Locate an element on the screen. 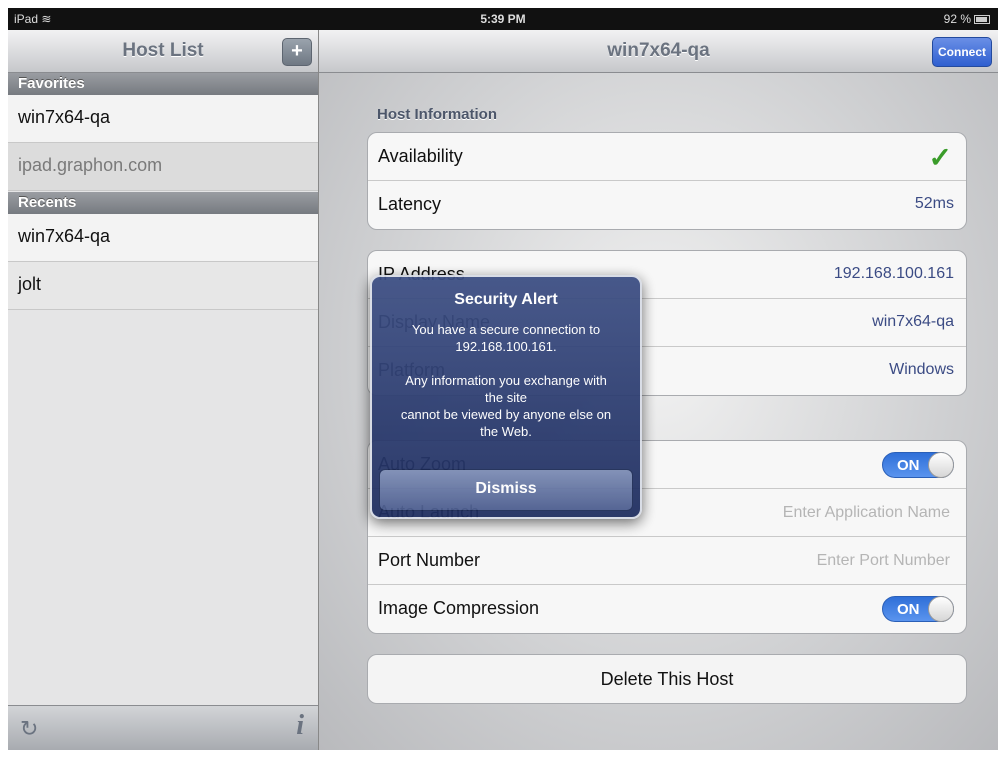  display-name-value: win7x64-qa is located at coordinates (913, 322).